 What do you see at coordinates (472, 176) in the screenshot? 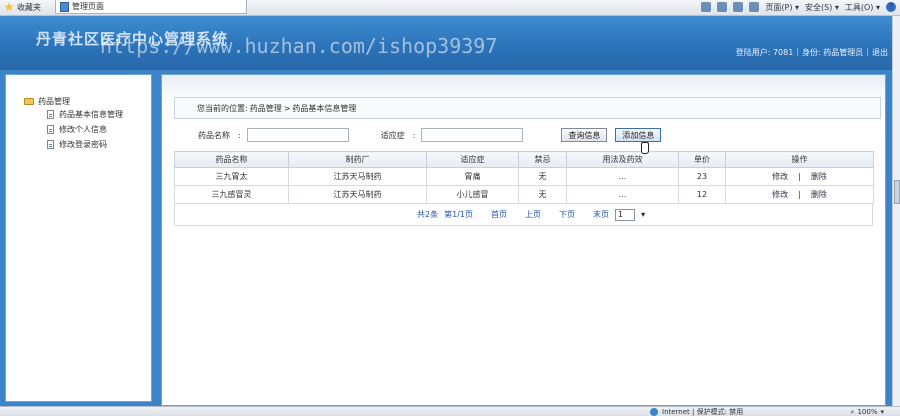
I see `cell-indication: 胃痛` at bounding box center [472, 176].